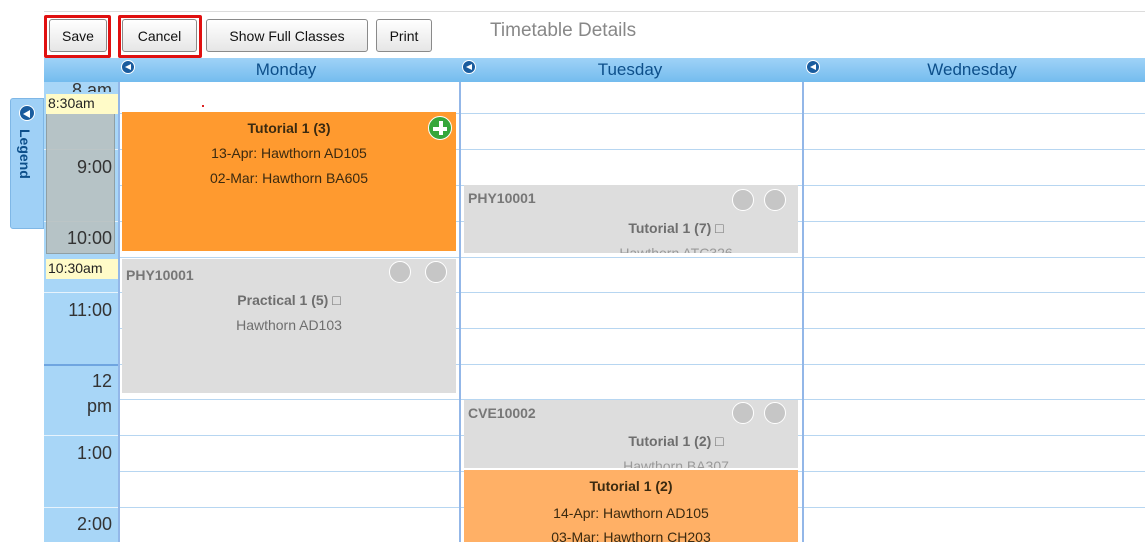 This screenshot has width=1145, height=542. Describe the element at coordinates (289, 153) in the screenshot. I see `event-location: 13-Apr: Hawthorn AD105` at that location.